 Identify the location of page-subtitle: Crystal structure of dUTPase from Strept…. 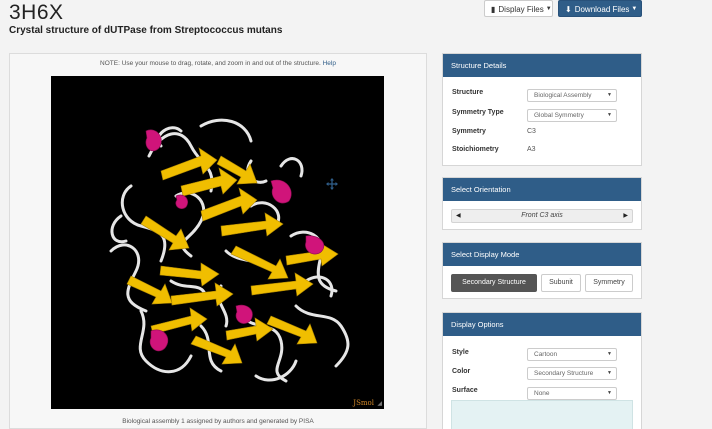
(146, 30).